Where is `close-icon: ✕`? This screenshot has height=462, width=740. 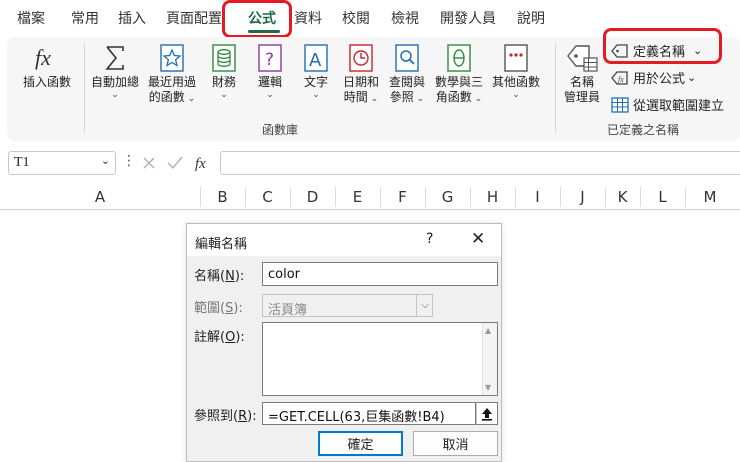 close-icon: ✕ is located at coordinates (478, 239).